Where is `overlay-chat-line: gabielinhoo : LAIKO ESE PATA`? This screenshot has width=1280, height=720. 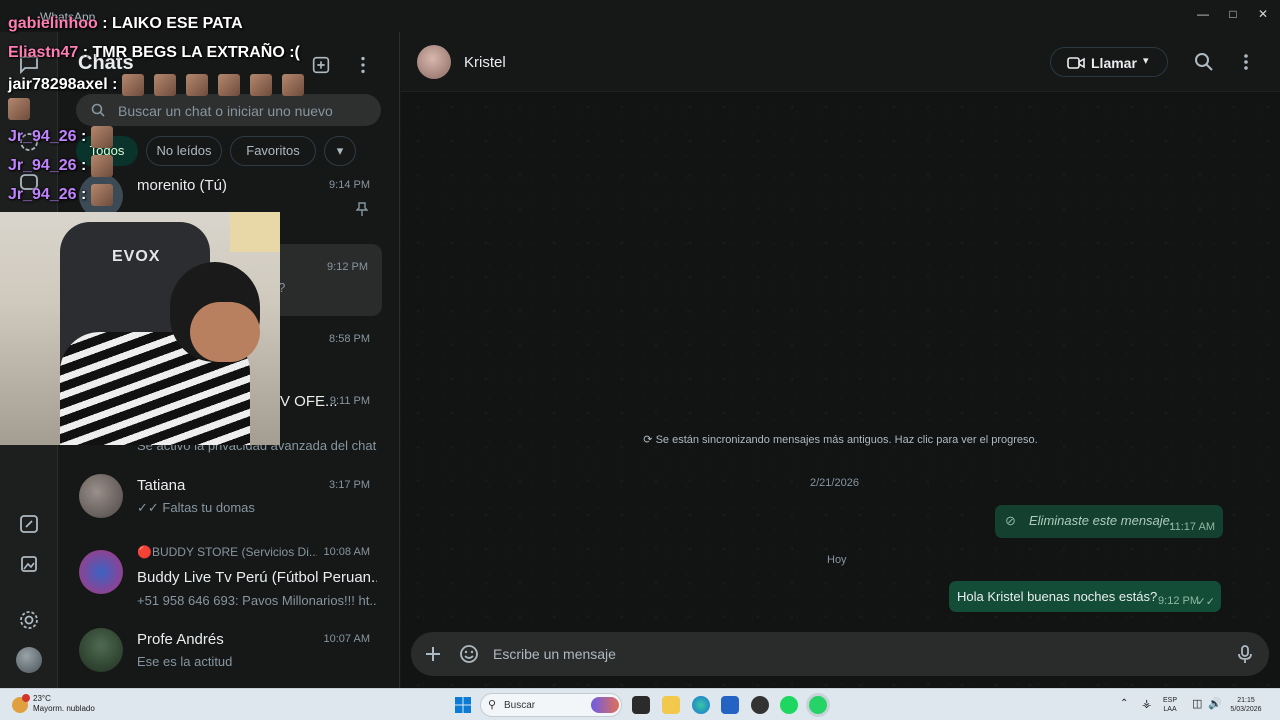 overlay-chat-line: gabielinhoo : LAIKO ESE PATA is located at coordinates (125, 23).